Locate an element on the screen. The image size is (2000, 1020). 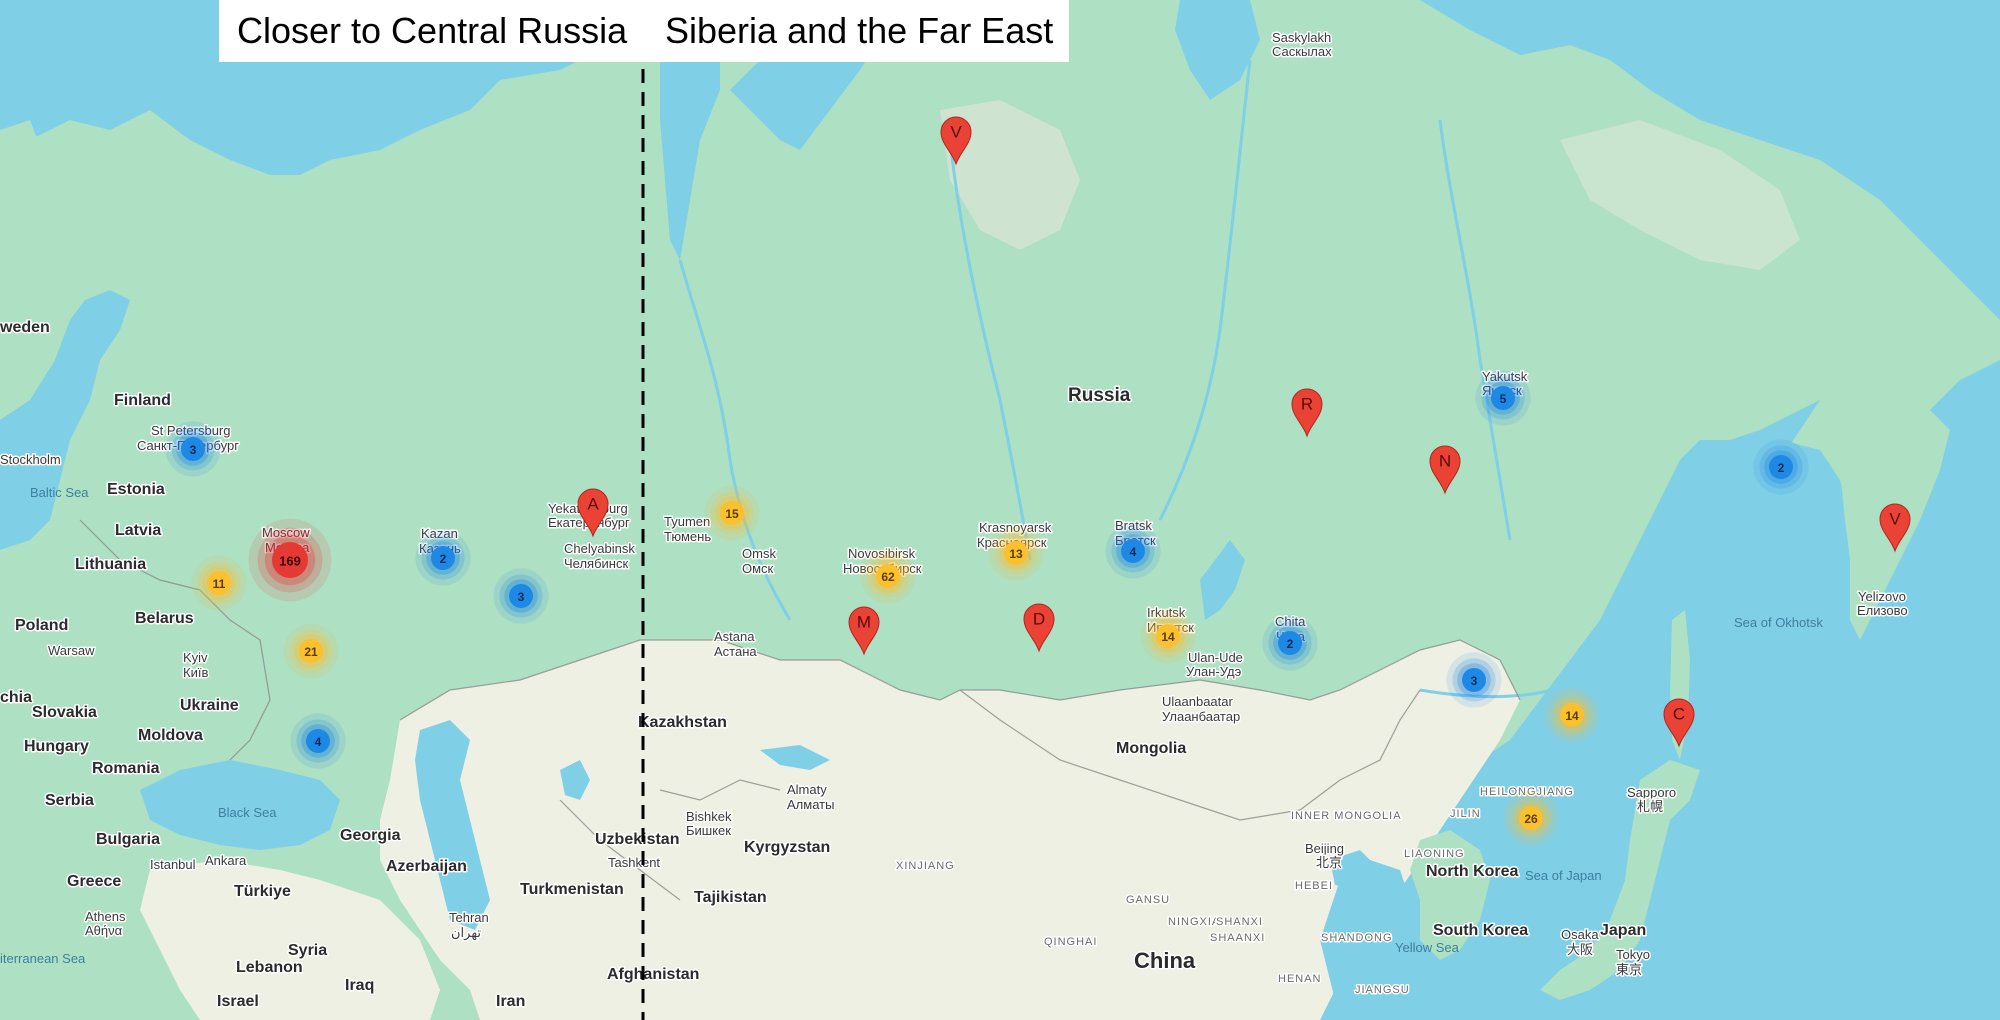
city-label: Sapporo is located at coordinates (1651, 792).